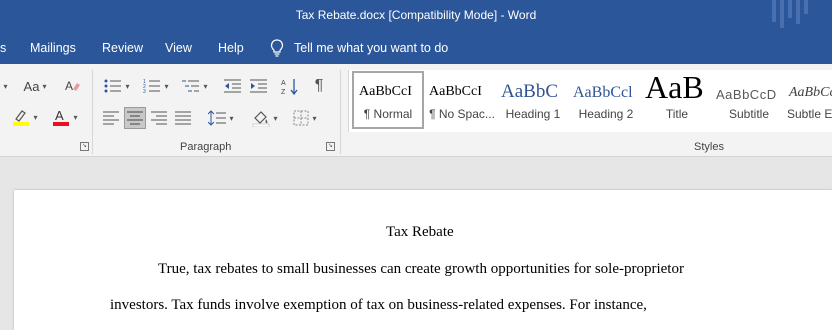 Image resolution: width=832 pixels, height=330 pixels. Describe the element at coordinates (746, 94) in the screenshot. I see `style-preview: AaBbCcD` at that location.